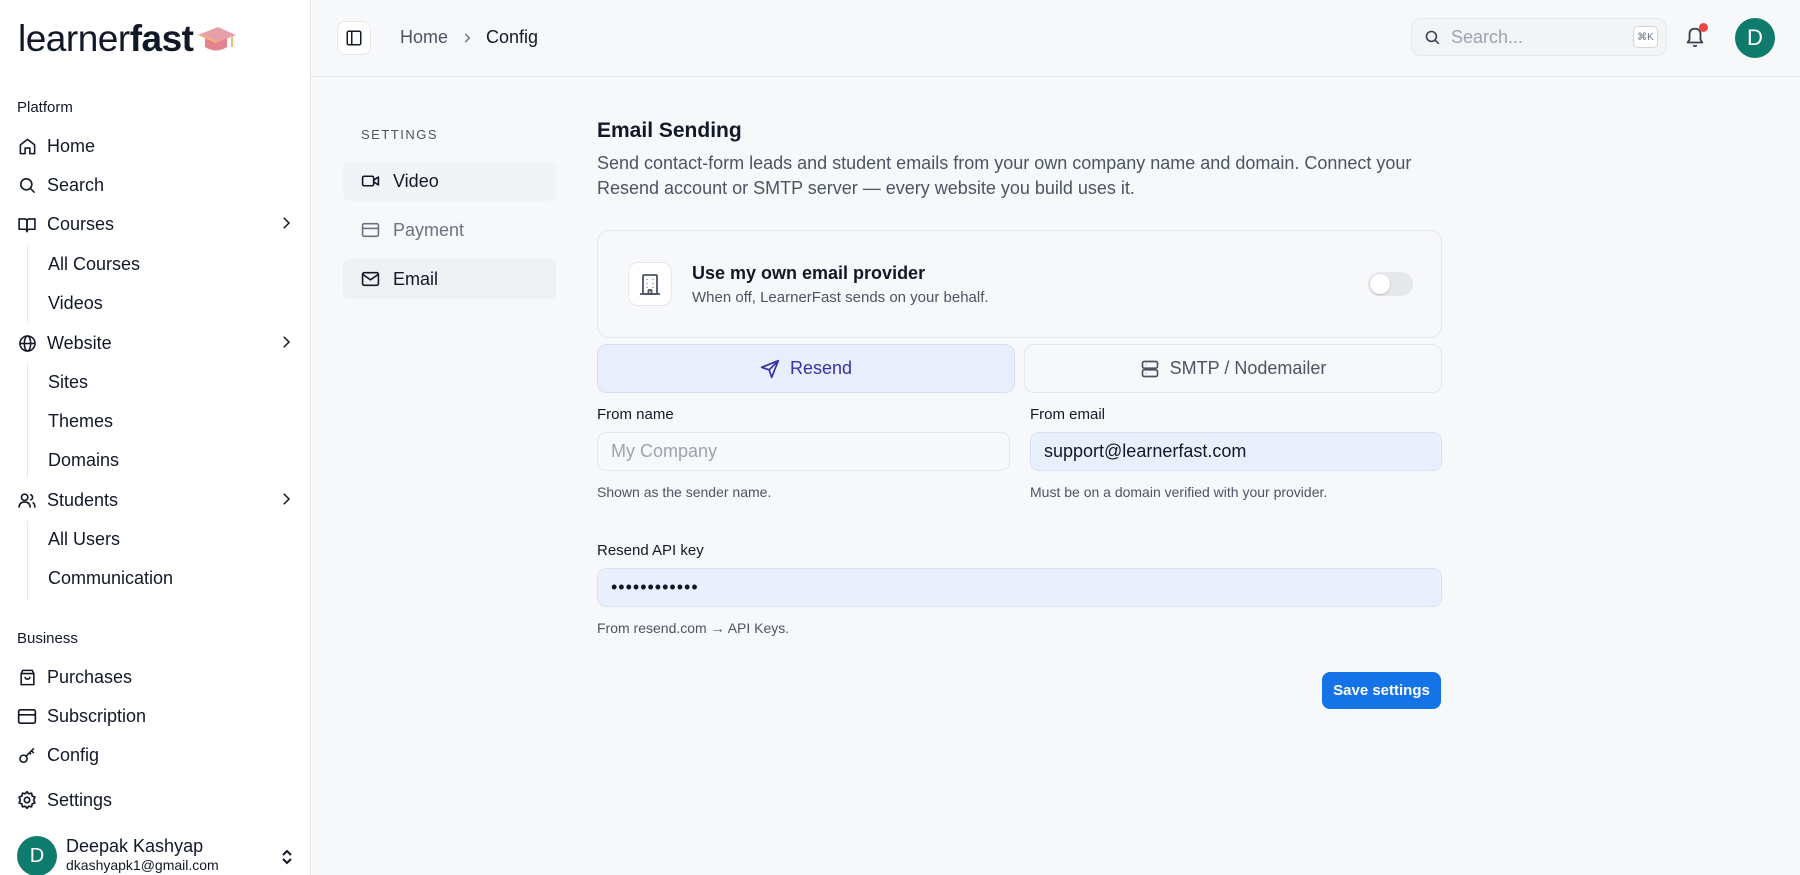 The height and width of the screenshot is (875, 1800). Describe the element at coordinates (669, 130) in the screenshot. I see `page-title: Email Sending` at that location.